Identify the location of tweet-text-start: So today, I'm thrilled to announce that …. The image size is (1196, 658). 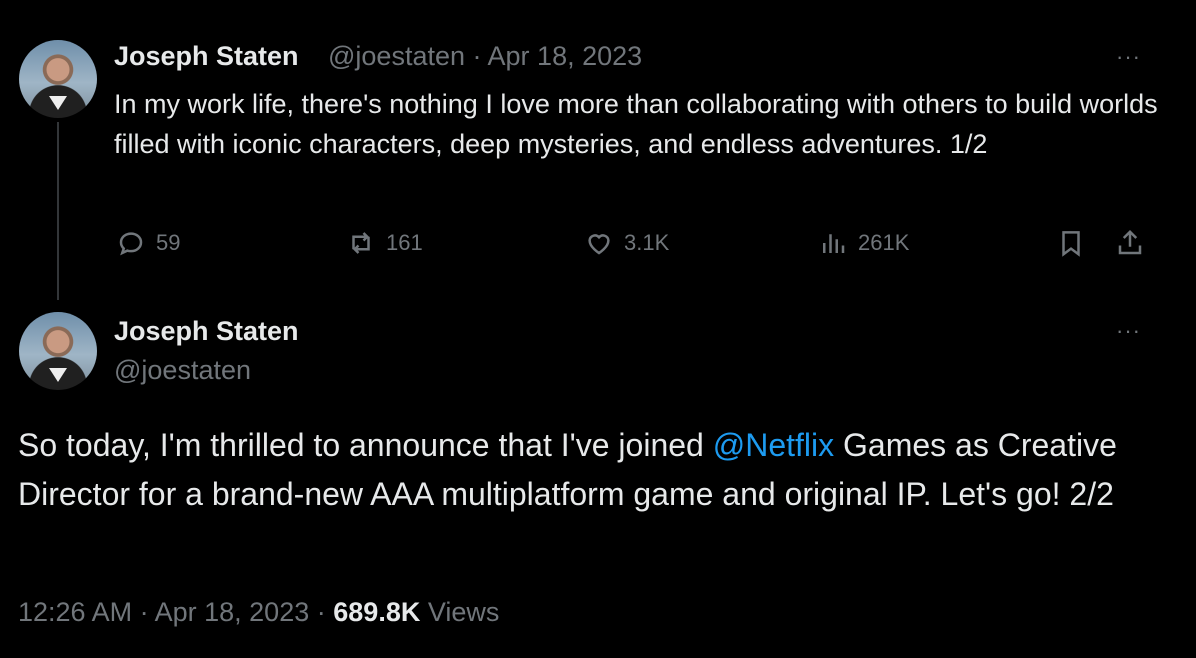
(365, 445).